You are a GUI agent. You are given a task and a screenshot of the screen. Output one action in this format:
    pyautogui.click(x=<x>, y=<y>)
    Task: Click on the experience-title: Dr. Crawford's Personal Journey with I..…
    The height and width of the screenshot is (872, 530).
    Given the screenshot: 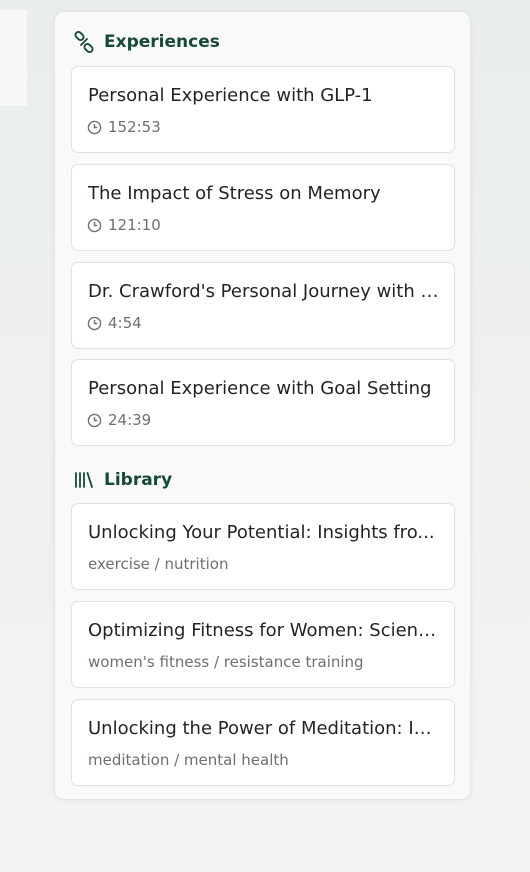 What is the action you would take?
    pyautogui.click(x=264, y=291)
    